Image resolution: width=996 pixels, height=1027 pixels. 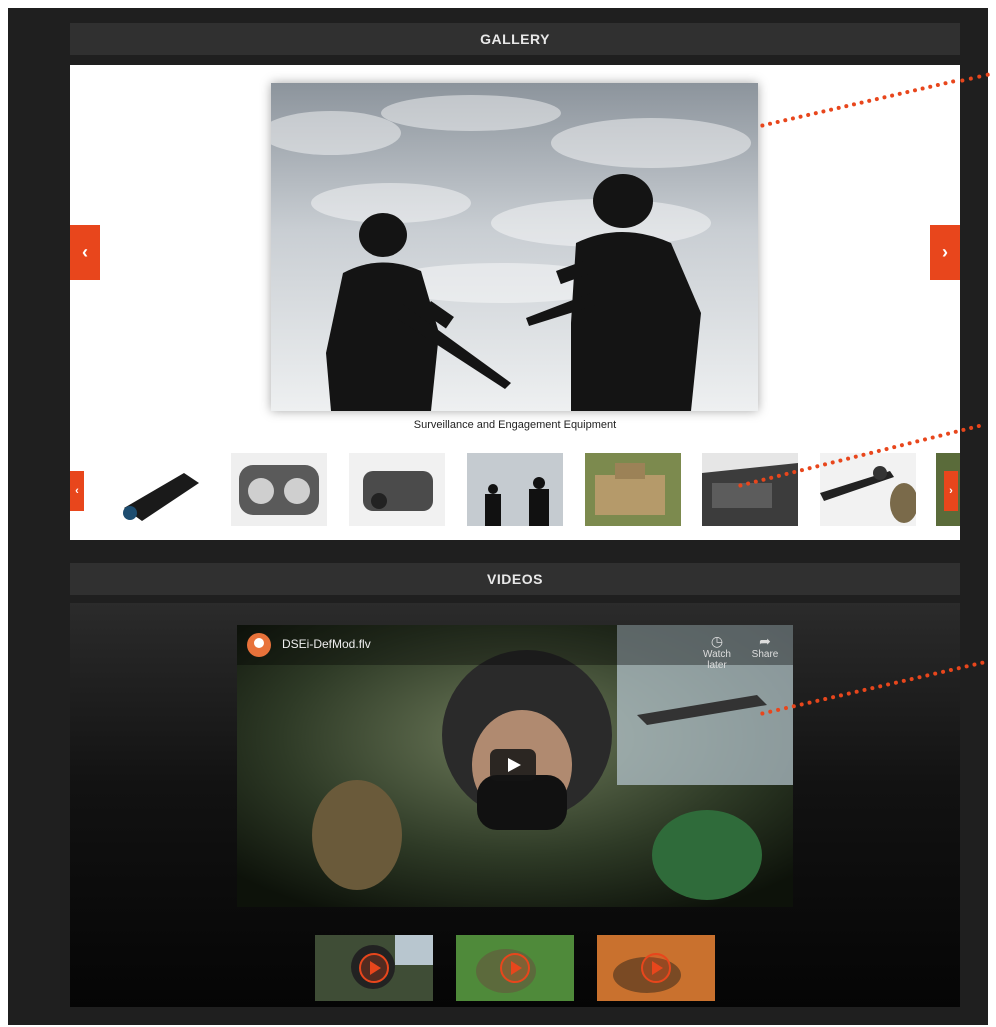 I want to click on soldiers-thumbnail-image, so click(x=515, y=489).